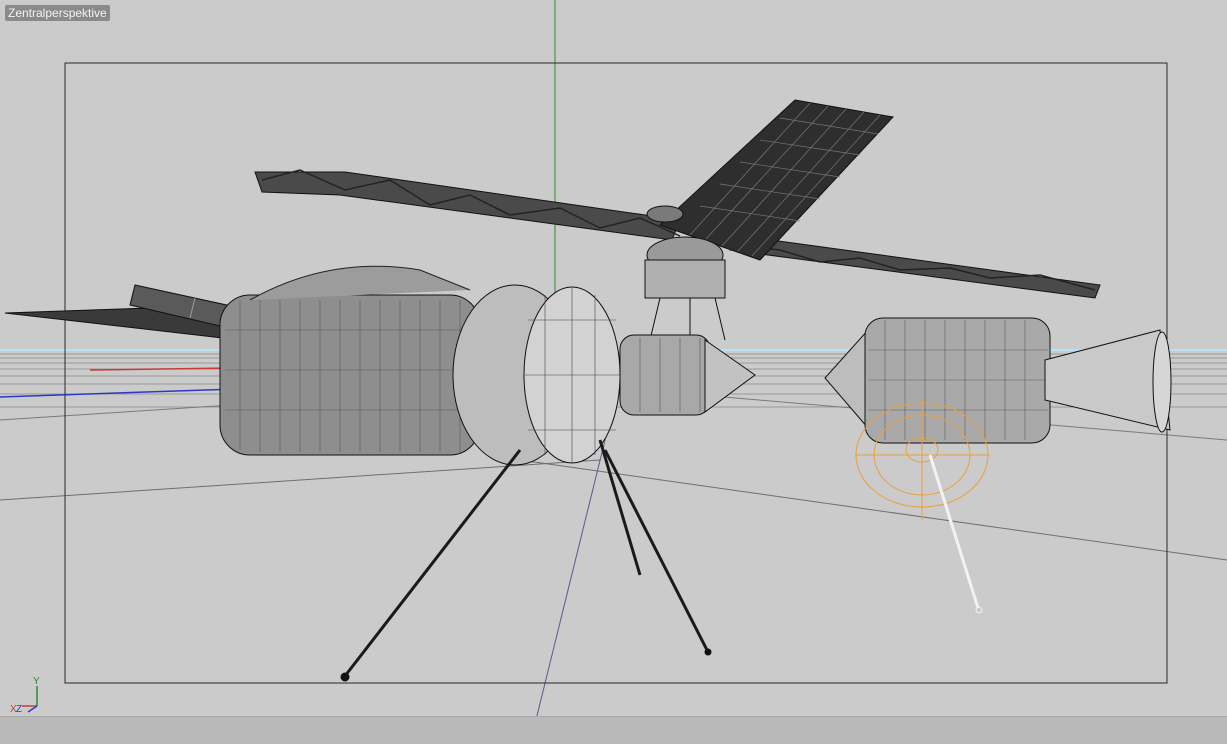 This screenshot has height=744, width=1227. Describe the element at coordinates (1107, 380) in the screenshot. I see `engine-nozzle` at that location.